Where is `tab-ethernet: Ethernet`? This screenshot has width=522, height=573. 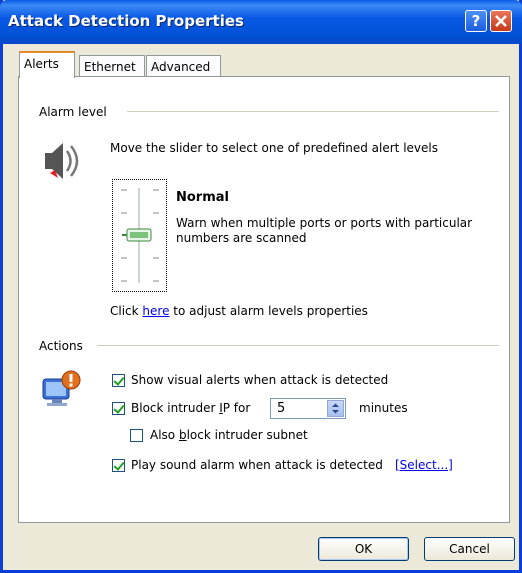 tab-ethernet: Ethernet is located at coordinates (112, 66).